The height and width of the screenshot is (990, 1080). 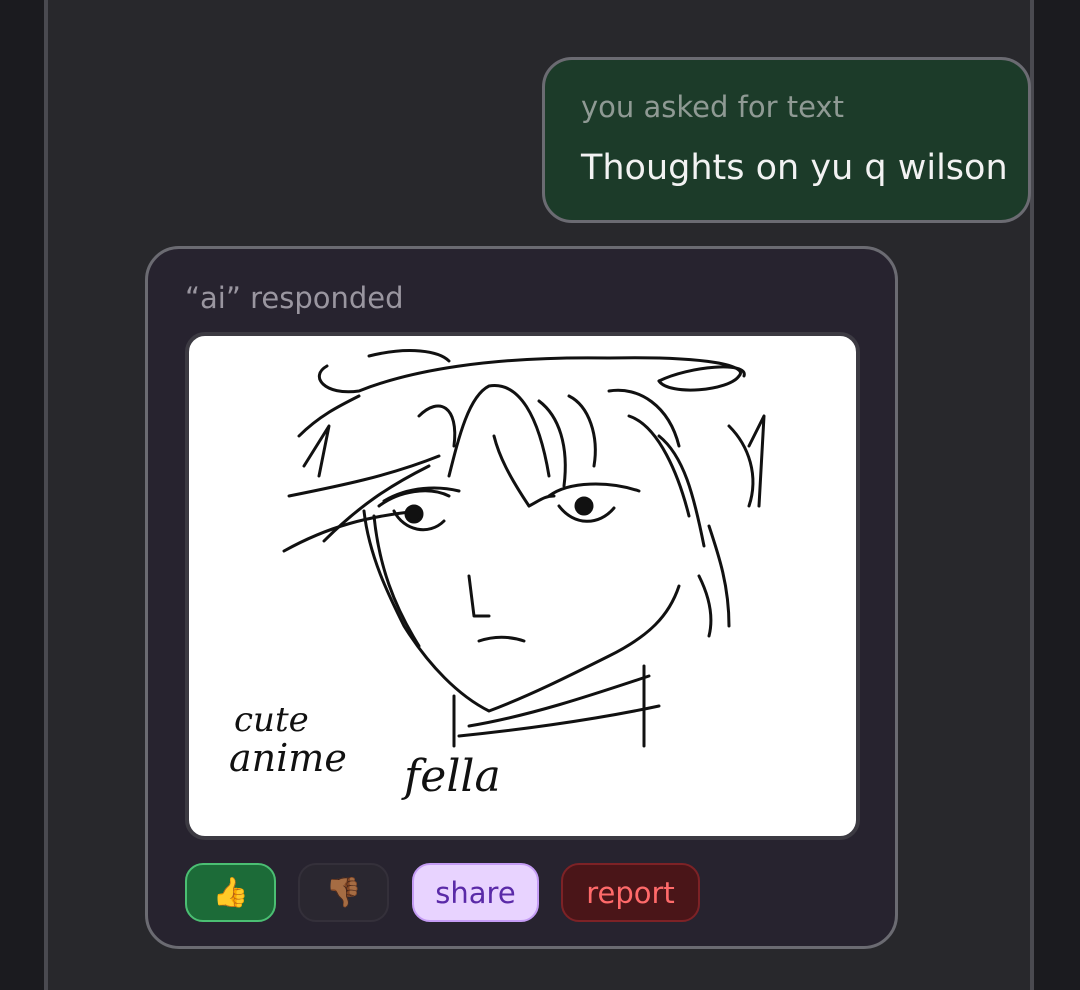 I want to click on share-button: share, so click(x=475, y=892).